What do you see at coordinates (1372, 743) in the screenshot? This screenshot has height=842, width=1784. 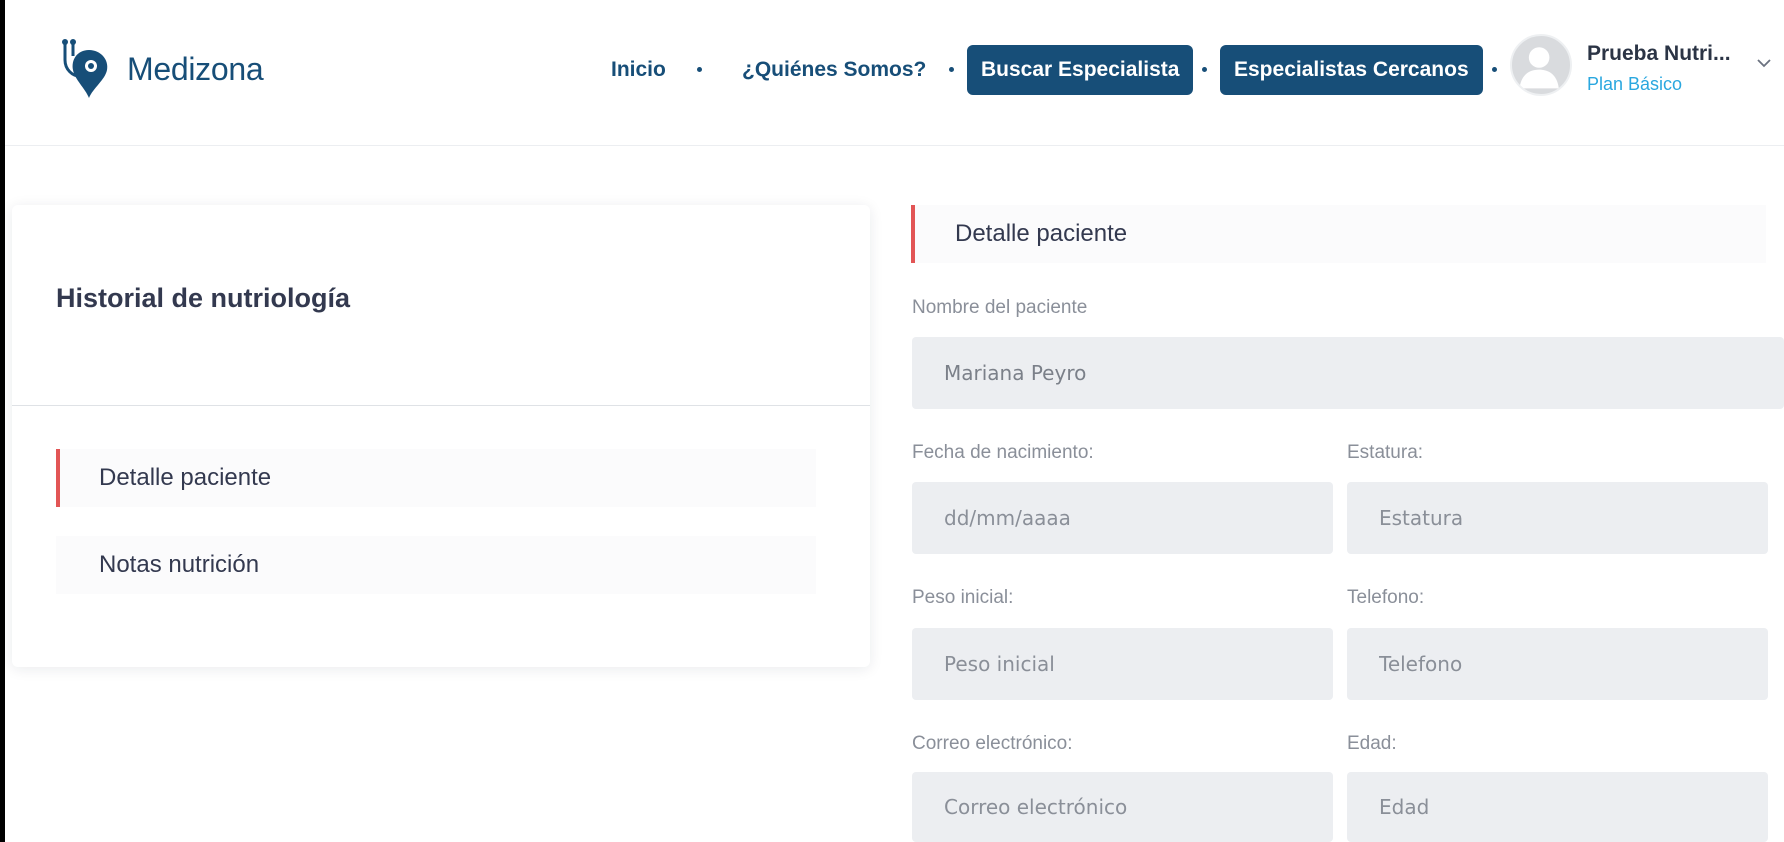 I see `edad-label: Edad:` at bounding box center [1372, 743].